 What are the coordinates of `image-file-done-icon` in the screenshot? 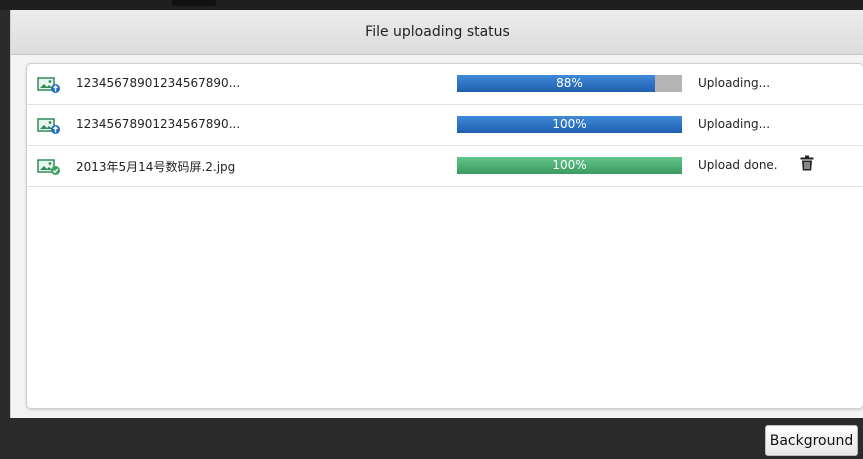 It's located at (48, 167).